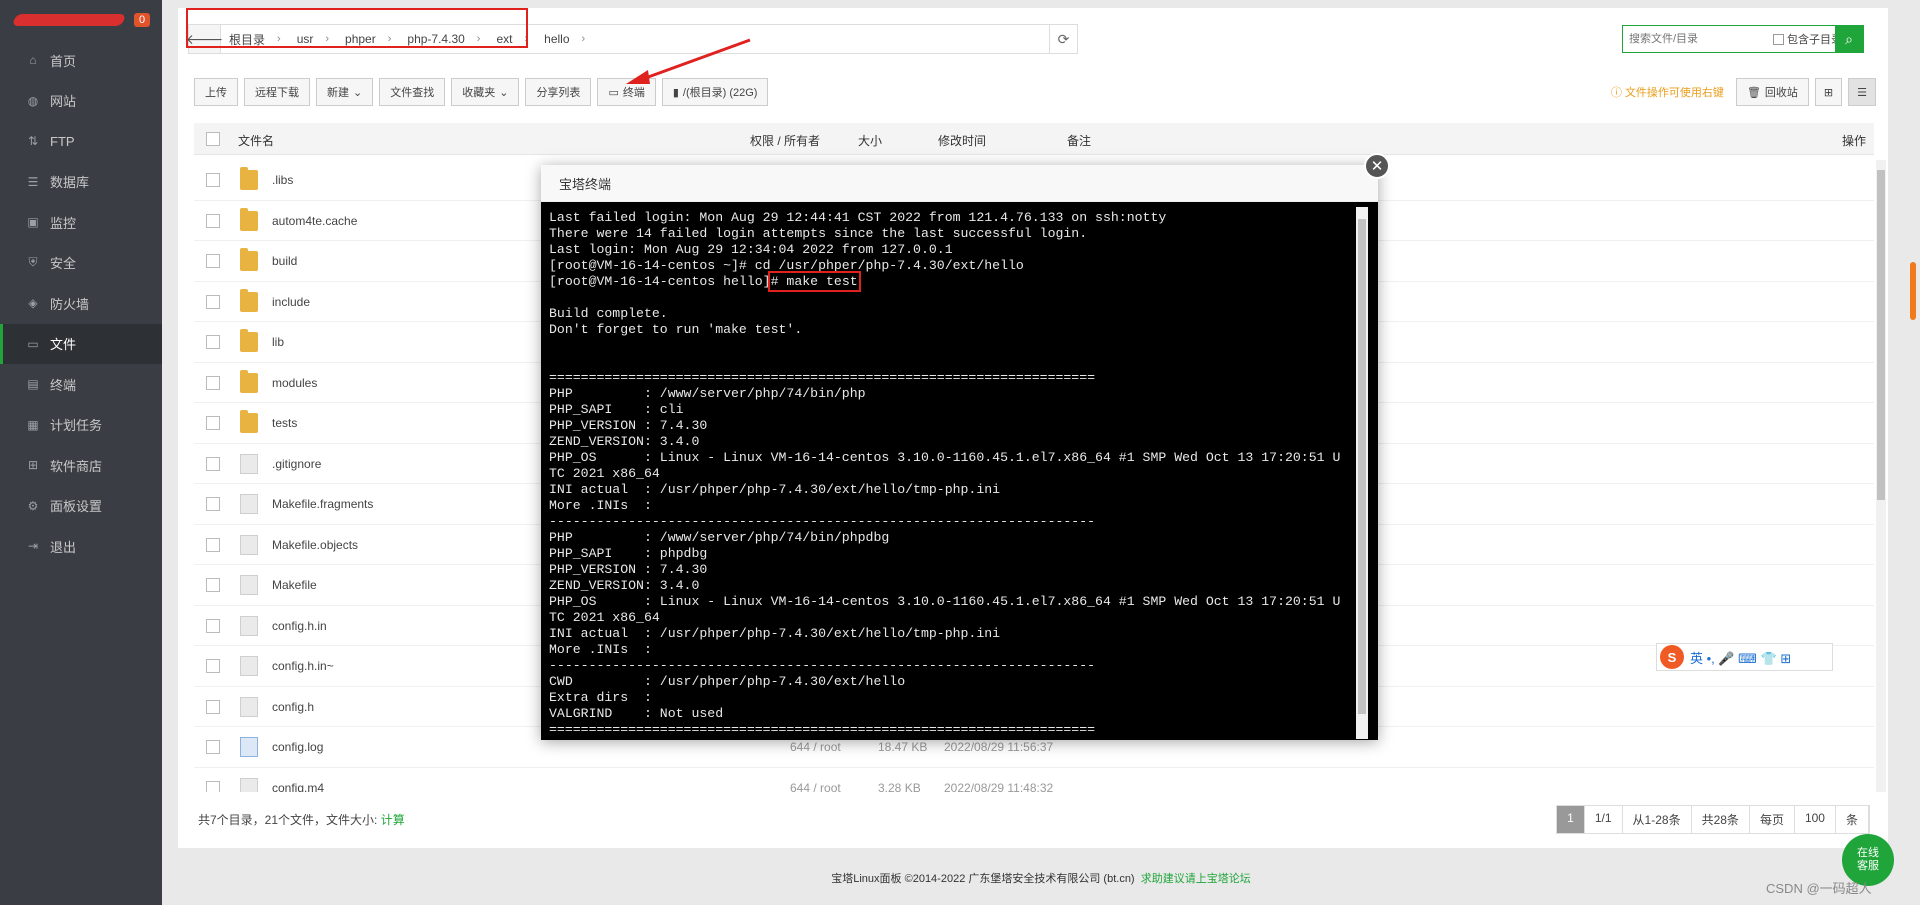 The width and height of the screenshot is (1920, 905). I want to click on ftp-icon: ⇅, so click(33, 141).